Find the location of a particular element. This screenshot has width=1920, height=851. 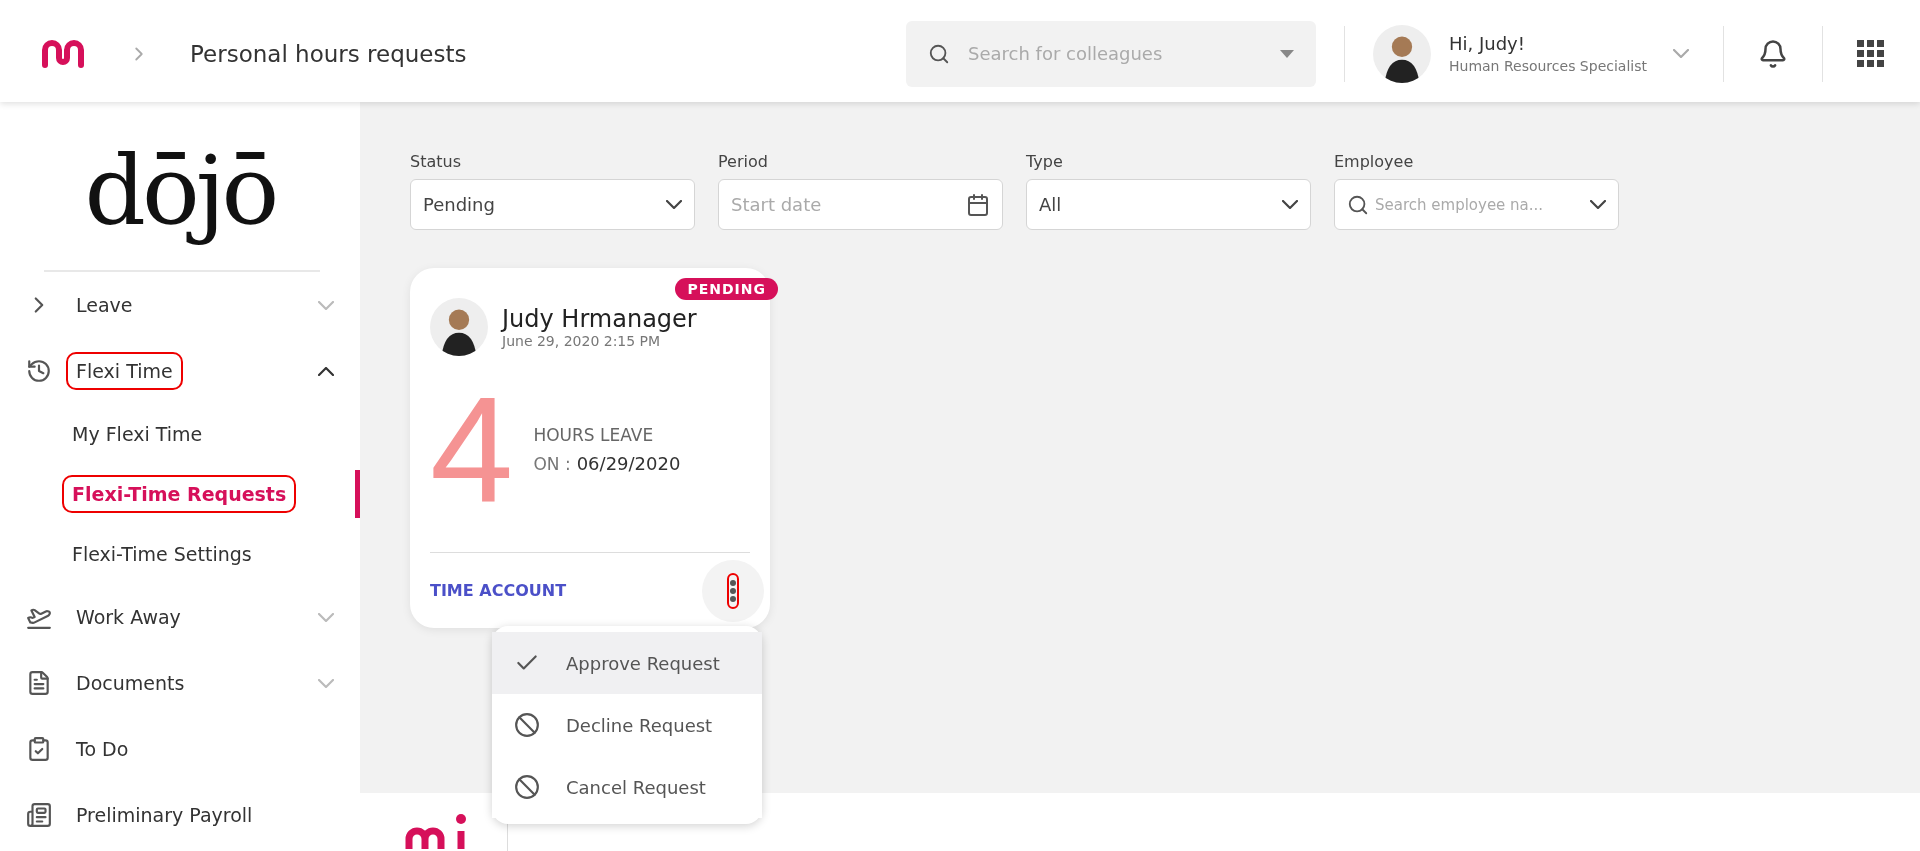

page-title: Personal hours requests is located at coordinates (328, 53).